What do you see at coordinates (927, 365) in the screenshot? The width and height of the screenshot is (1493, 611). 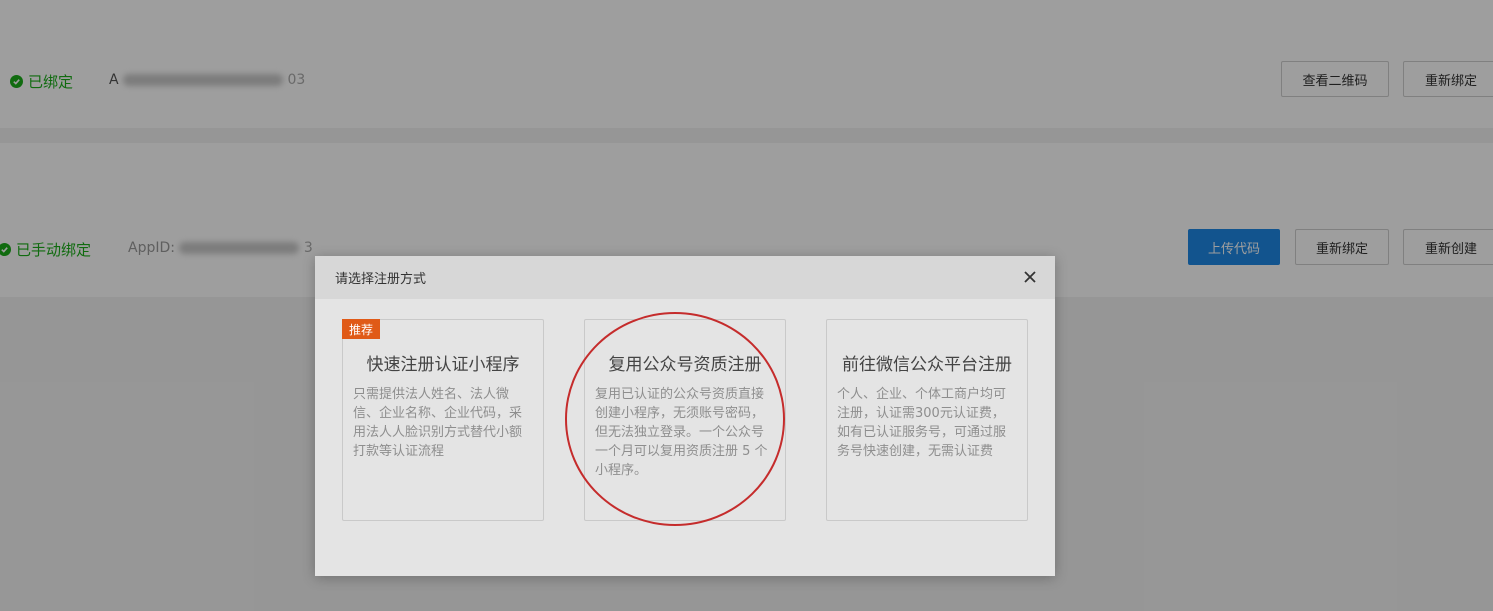 I see `card-title: 前往微信公众平台注册` at bounding box center [927, 365].